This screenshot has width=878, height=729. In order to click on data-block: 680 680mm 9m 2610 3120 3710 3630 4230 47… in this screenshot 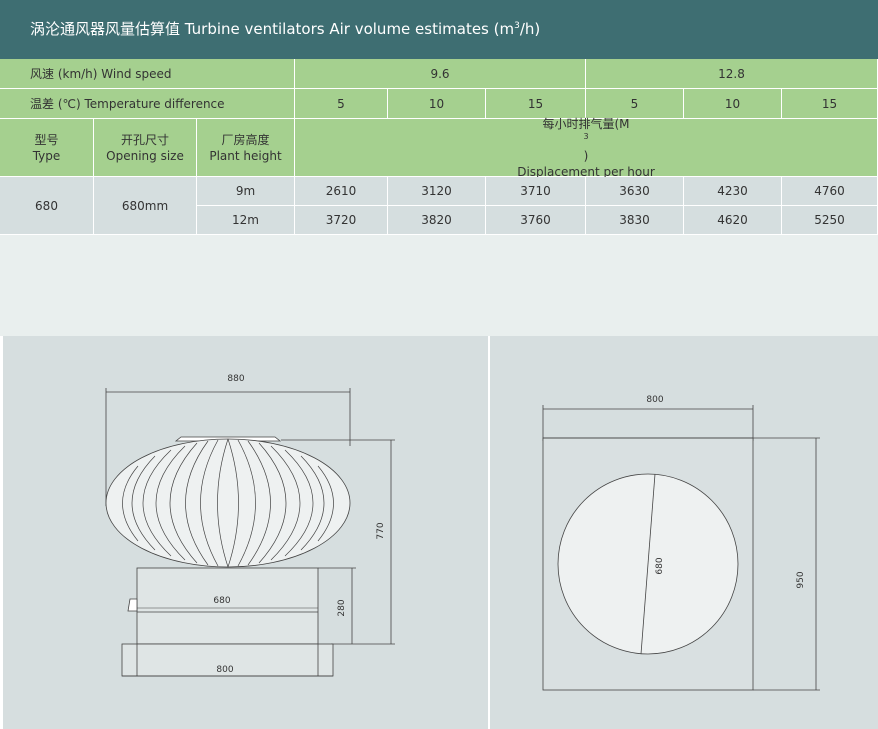, I will do `click(439, 206)`.